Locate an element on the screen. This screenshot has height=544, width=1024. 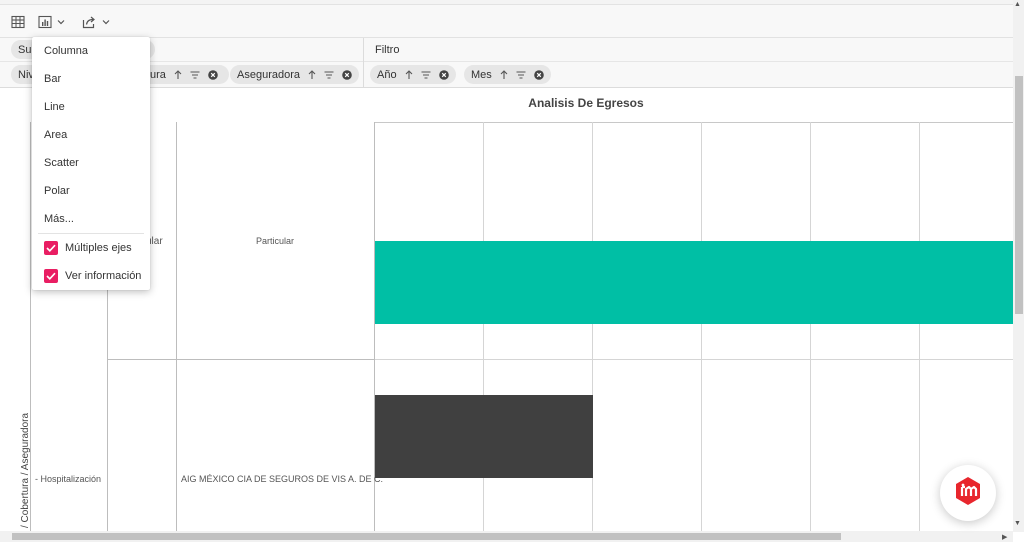
chart-icon is located at coordinates (45, 22).